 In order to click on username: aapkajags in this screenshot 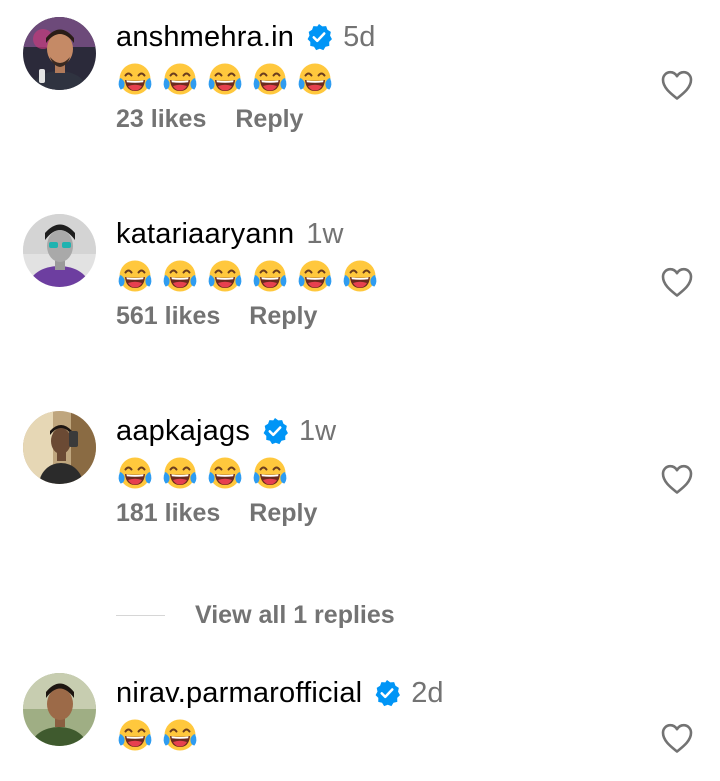, I will do `click(183, 431)`.